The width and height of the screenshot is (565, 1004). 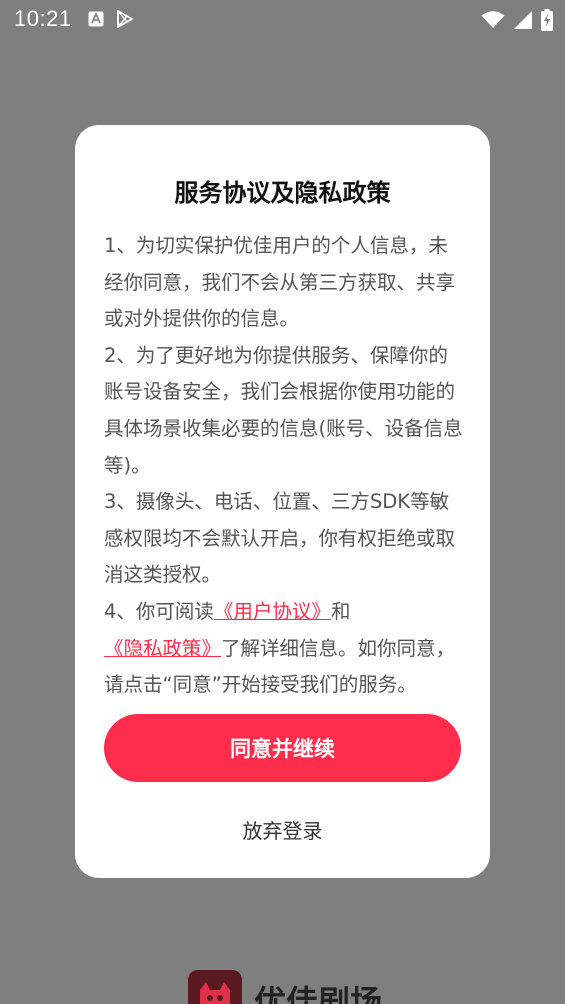 What do you see at coordinates (111, 21) in the screenshot?
I see `status-left-icons` at bounding box center [111, 21].